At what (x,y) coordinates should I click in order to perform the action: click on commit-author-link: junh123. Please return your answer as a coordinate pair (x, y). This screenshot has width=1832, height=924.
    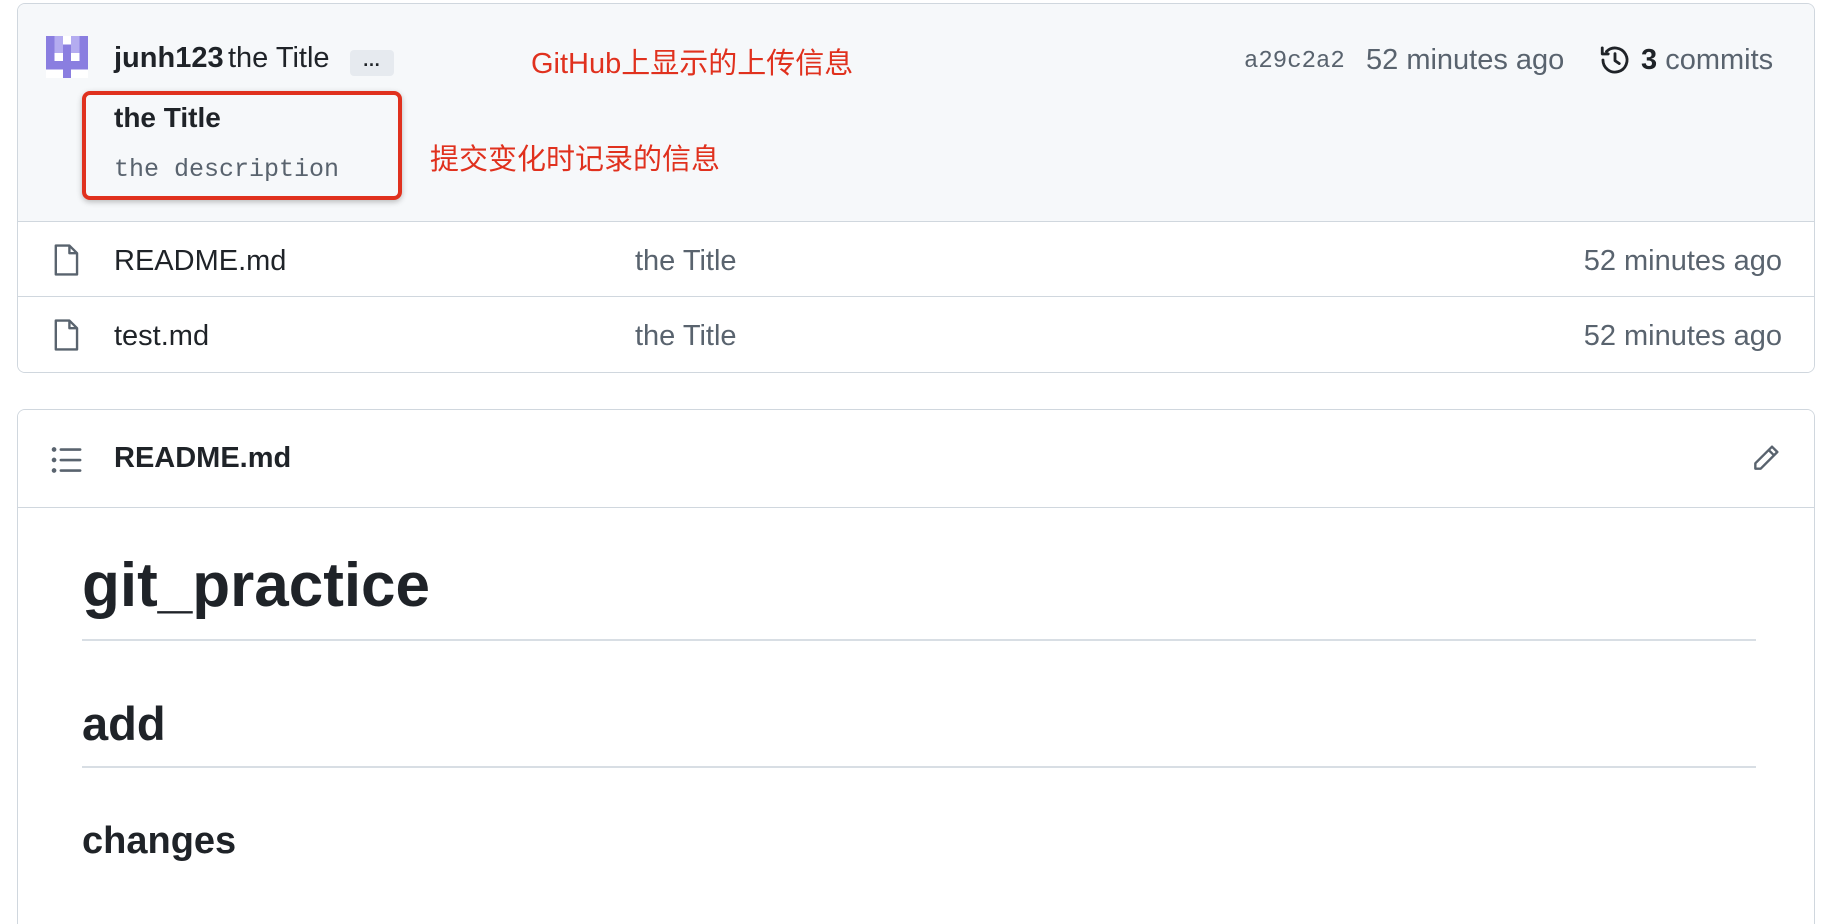
    Looking at the image, I should click on (169, 58).